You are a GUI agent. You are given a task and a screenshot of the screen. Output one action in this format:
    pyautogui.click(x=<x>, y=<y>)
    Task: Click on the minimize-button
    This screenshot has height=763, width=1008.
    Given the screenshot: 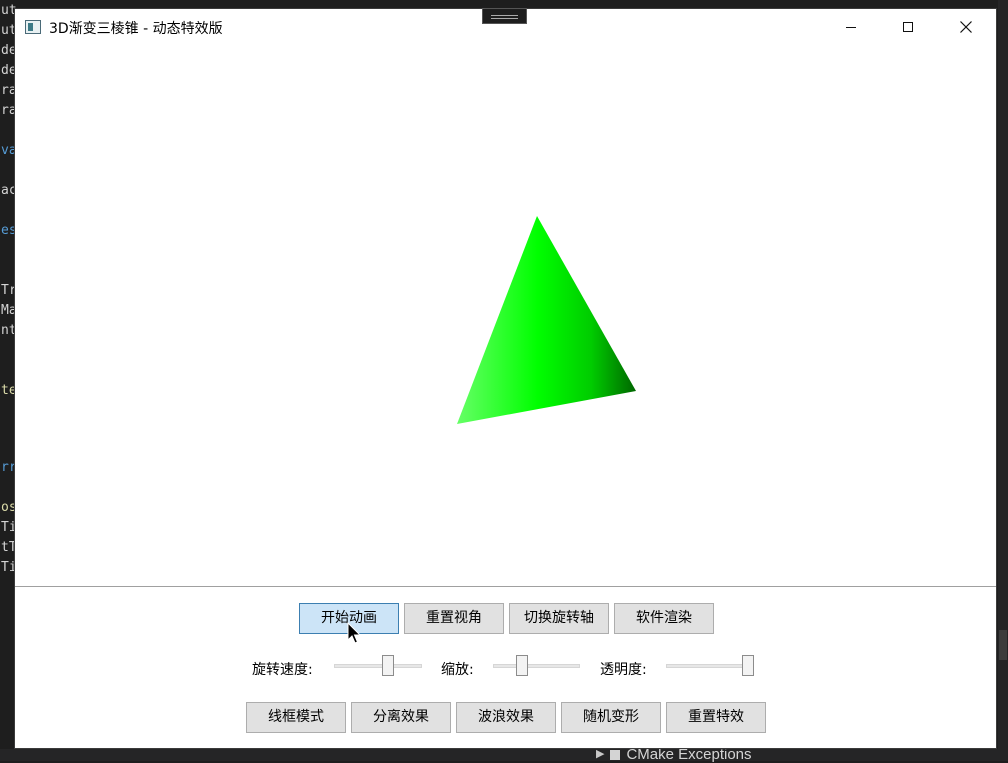 What is the action you would take?
    pyautogui.click(x=851, y=27)
    